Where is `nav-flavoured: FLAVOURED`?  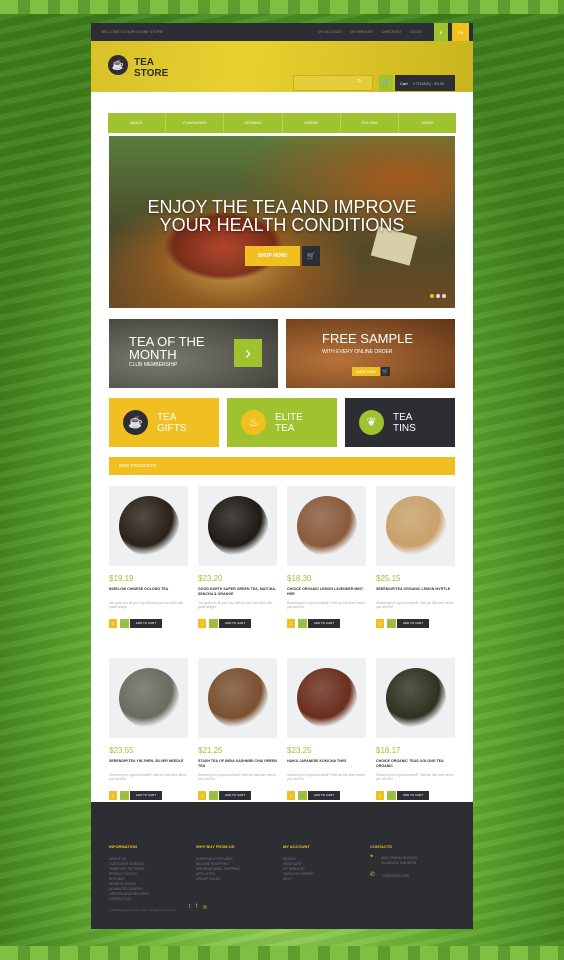
nav-flavoured: FLAVOURED is located at coordinates (194, 123).